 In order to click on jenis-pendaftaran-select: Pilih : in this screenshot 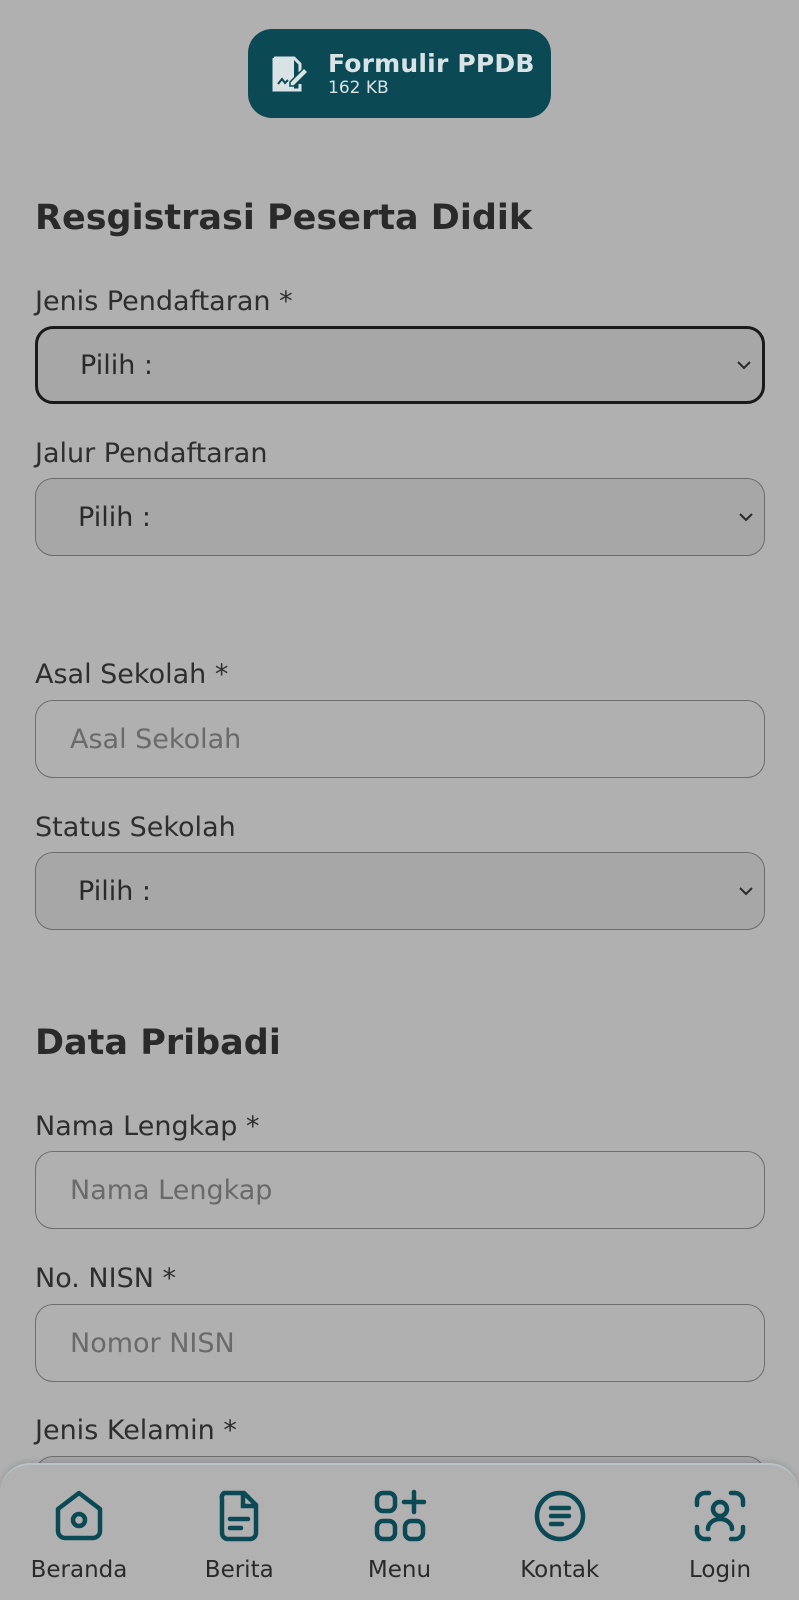, I will do `click(400, 365)`.